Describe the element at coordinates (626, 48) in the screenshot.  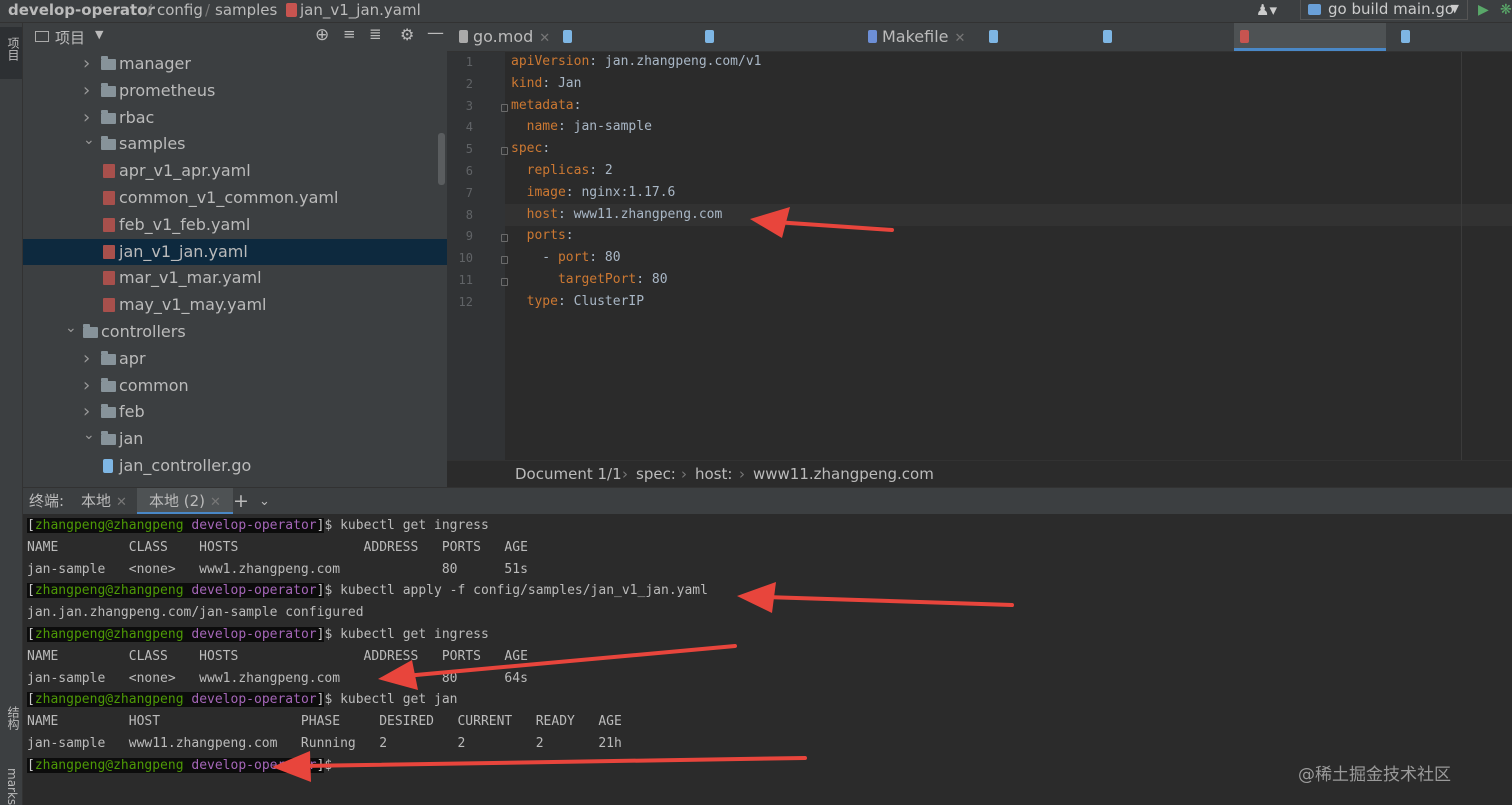
I see `editor-tab: jan_helper.go✕` at that location.